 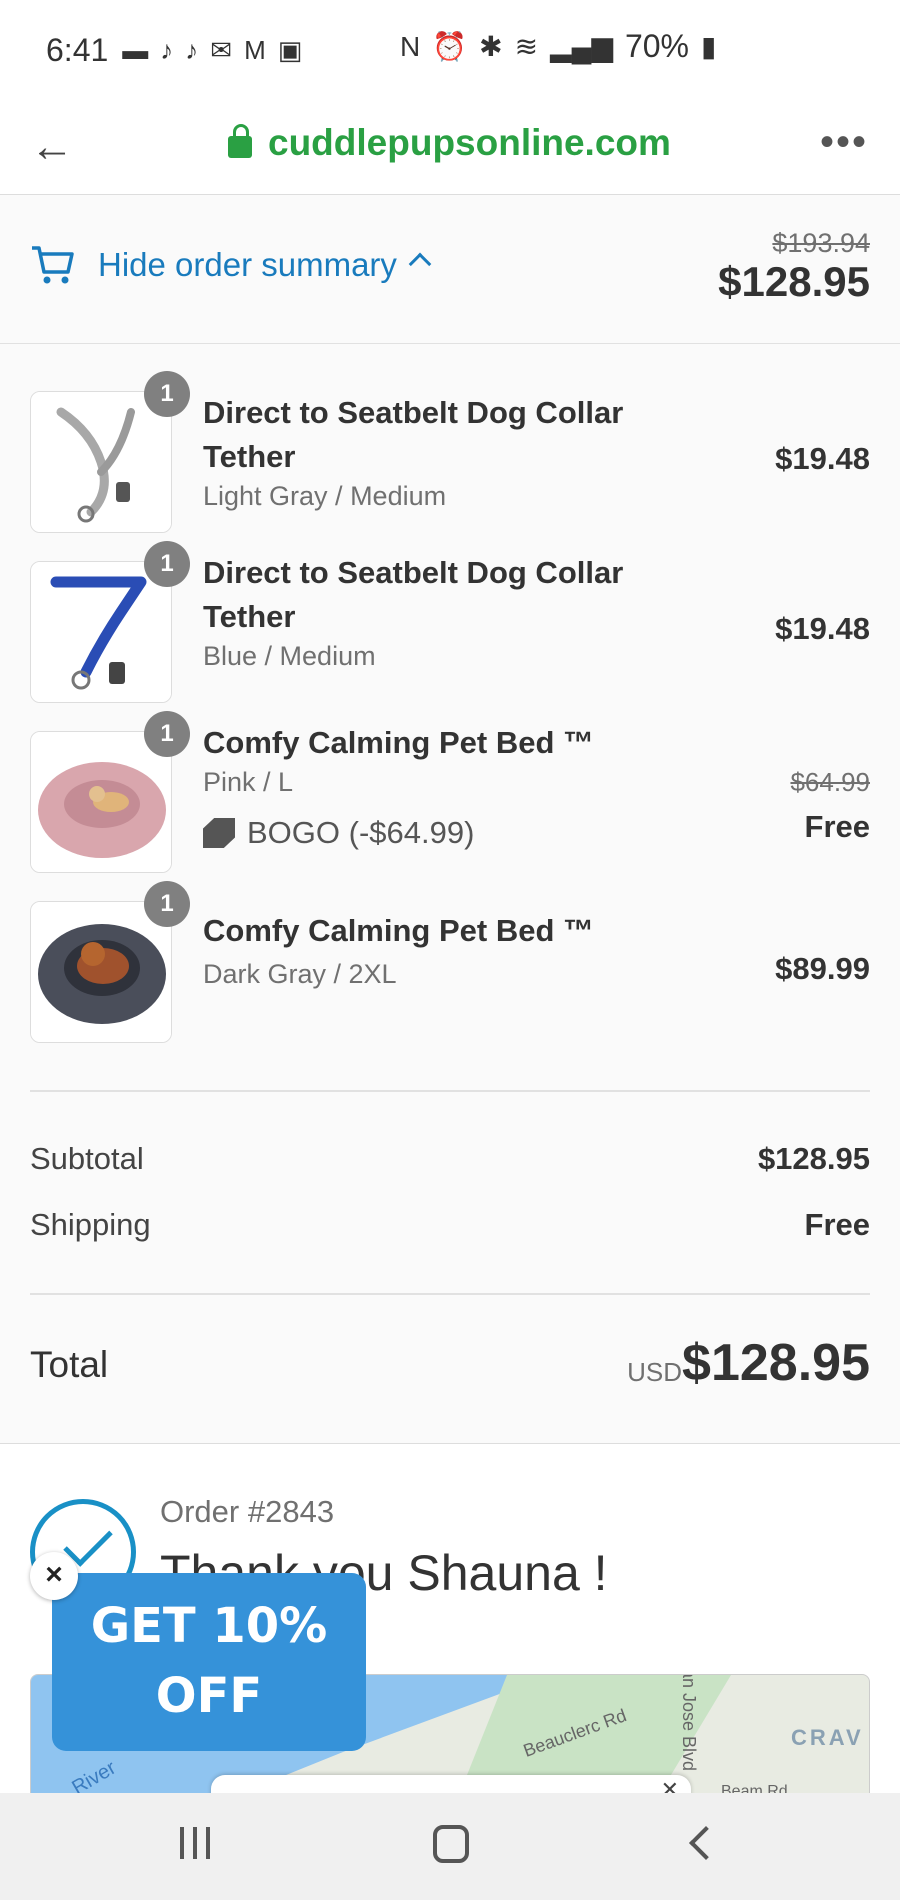 I want to click on discount-tag: BOGO (-$64.99), so click(x=338, y=833).